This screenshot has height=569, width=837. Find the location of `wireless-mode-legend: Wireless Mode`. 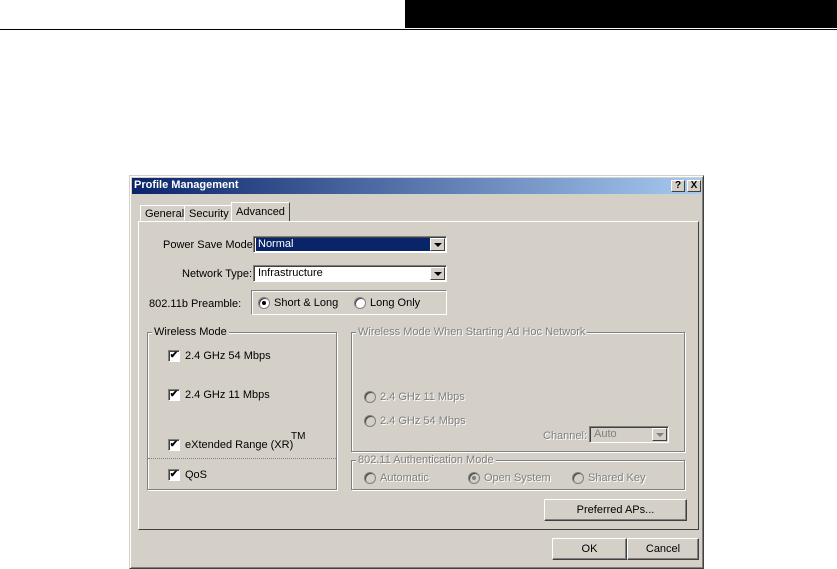

wireless-mode-legend: Wireless Mode is located at coordinates (190, 332).